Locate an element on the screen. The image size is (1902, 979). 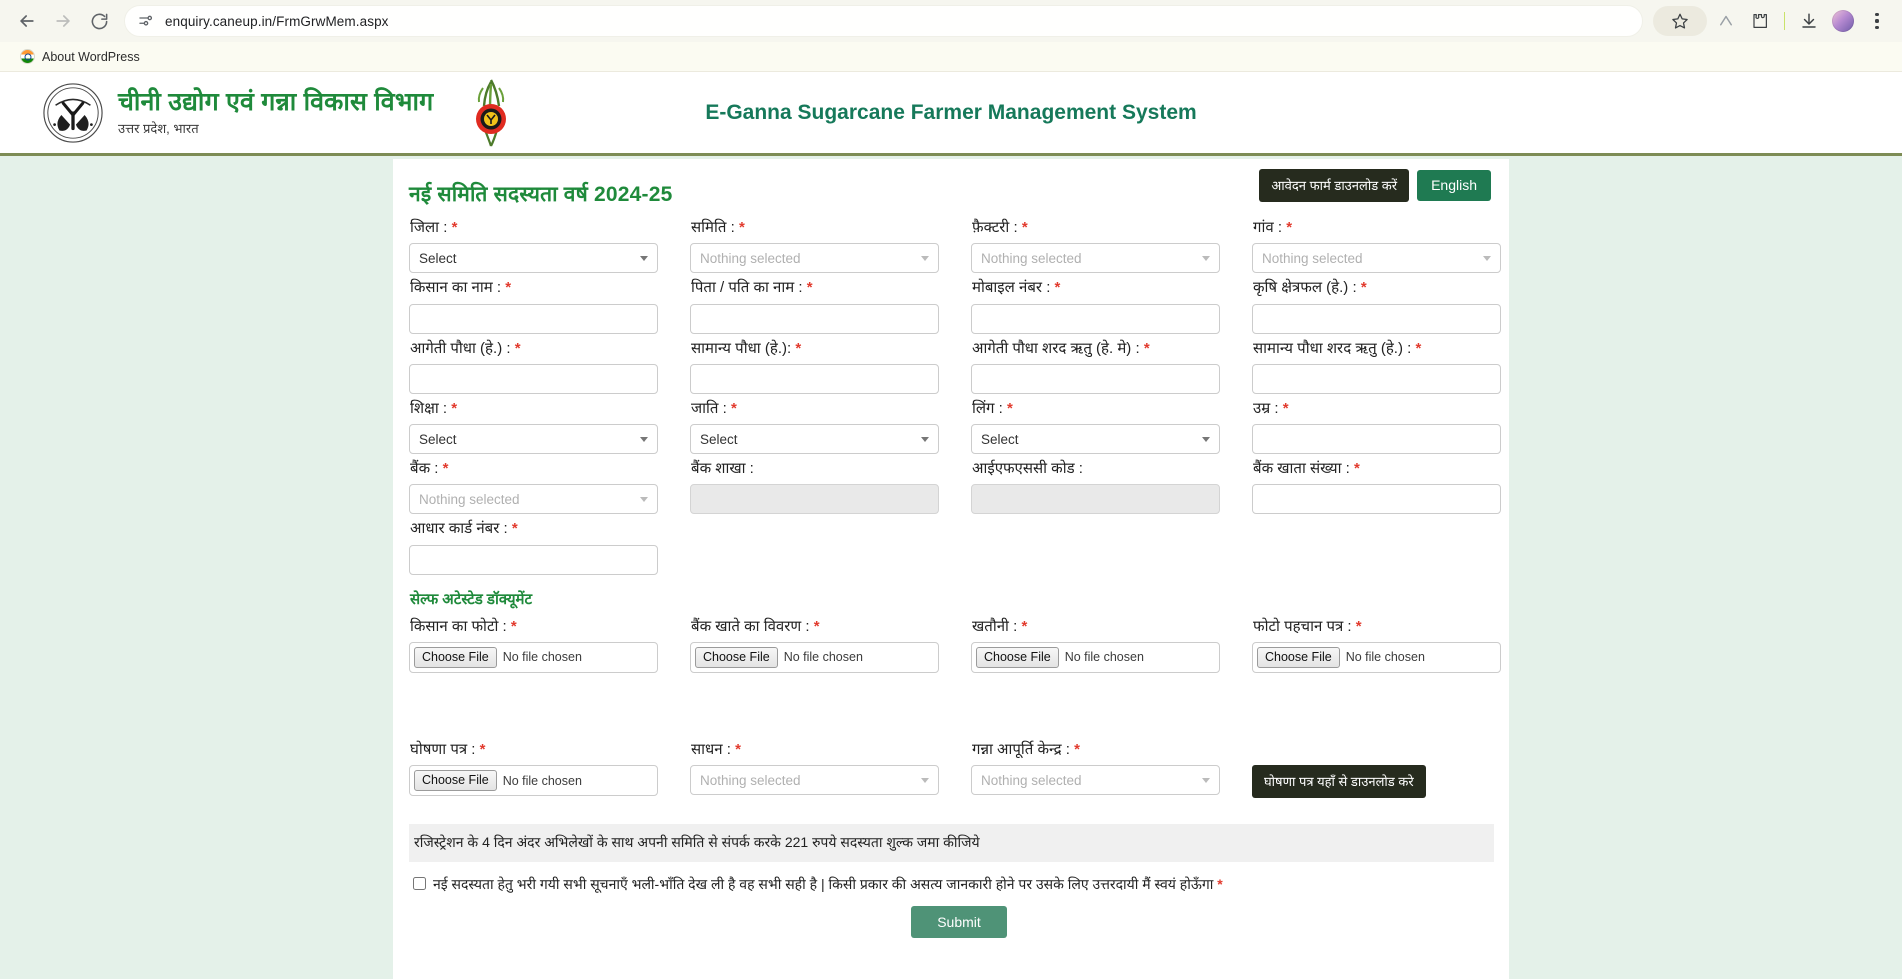
field-caste: जाति : * Select is located at coordinates (814, 426).